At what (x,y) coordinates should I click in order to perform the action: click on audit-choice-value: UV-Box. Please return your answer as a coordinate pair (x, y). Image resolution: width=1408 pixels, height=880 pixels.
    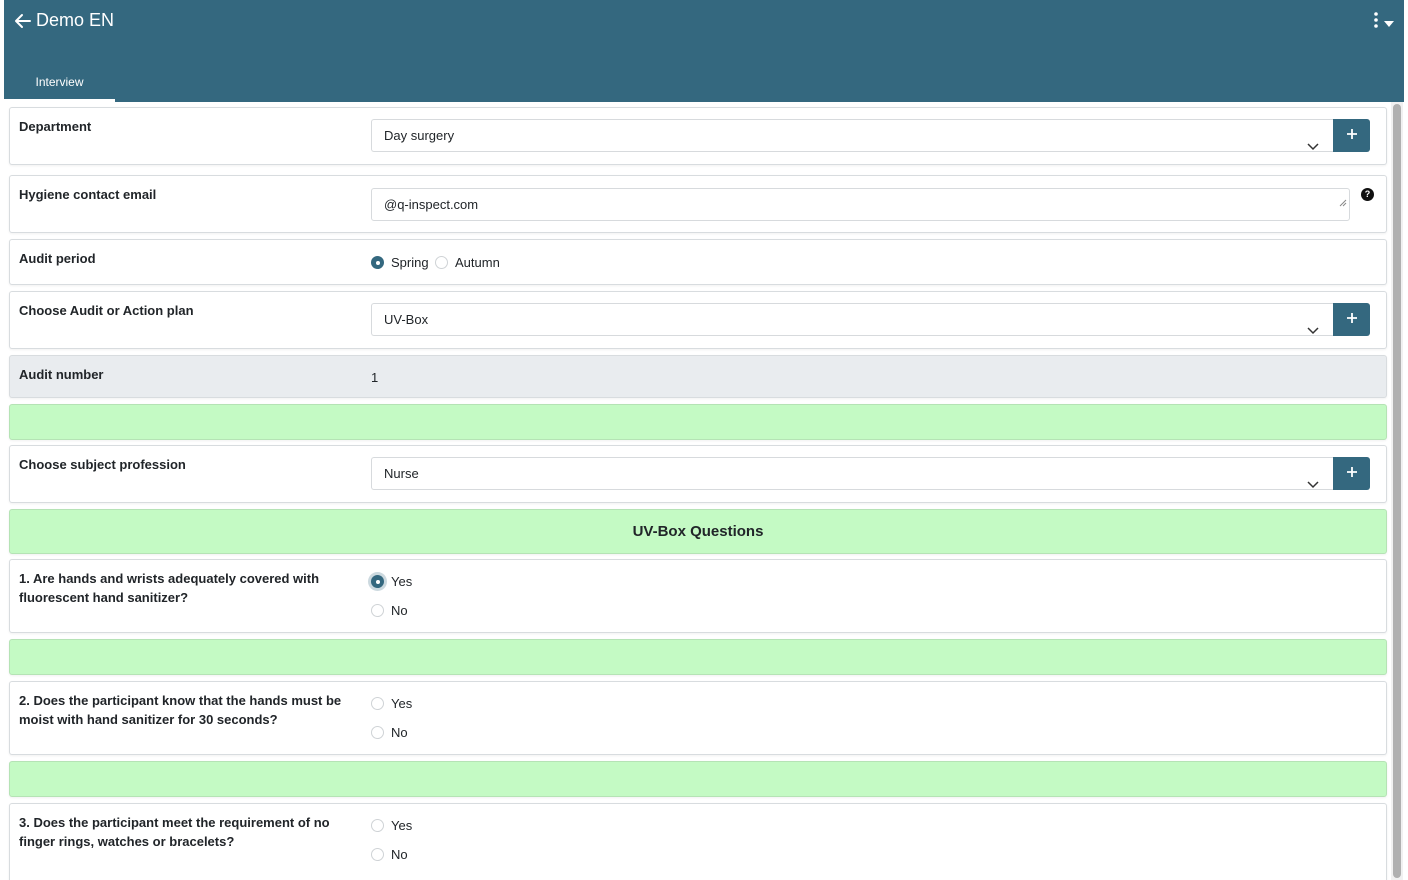
    Looking at the image, I should click on (406, 319).